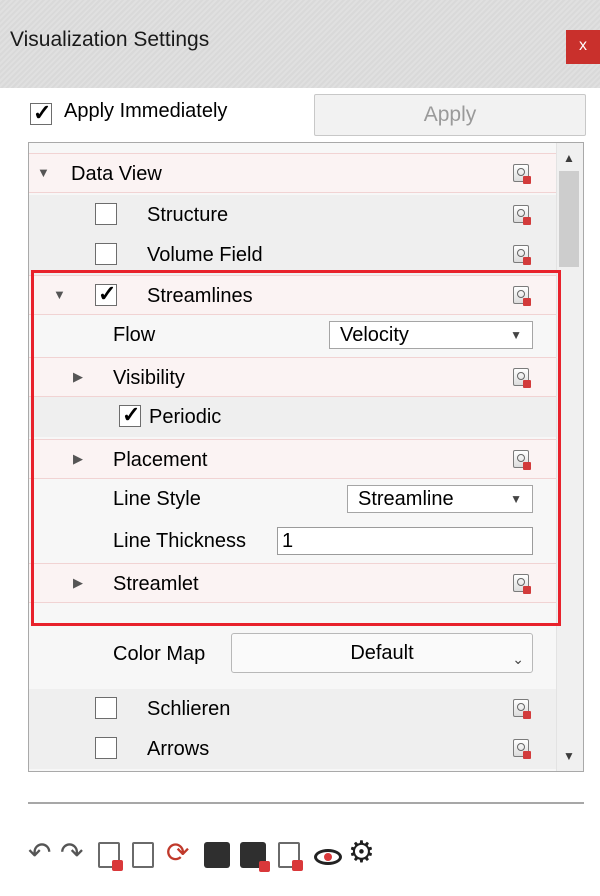 The height and width of the screenshot is (896, 600). I want to click on schlieren-label: Schlieren, so click(189, 709).